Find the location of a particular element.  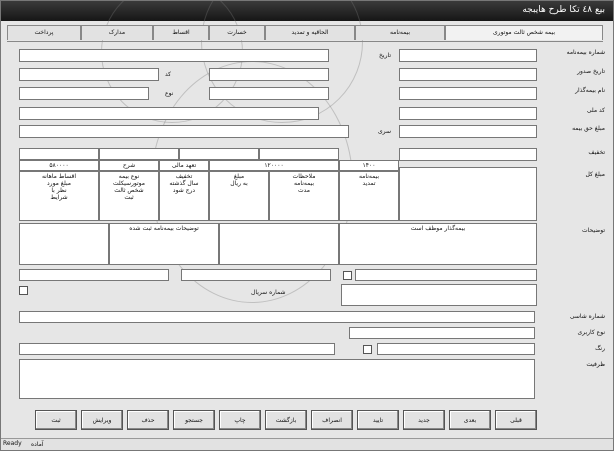

notes-cell: توضیحات بیمه‌نامه ثبت شده is located at coordinates (164, 244).